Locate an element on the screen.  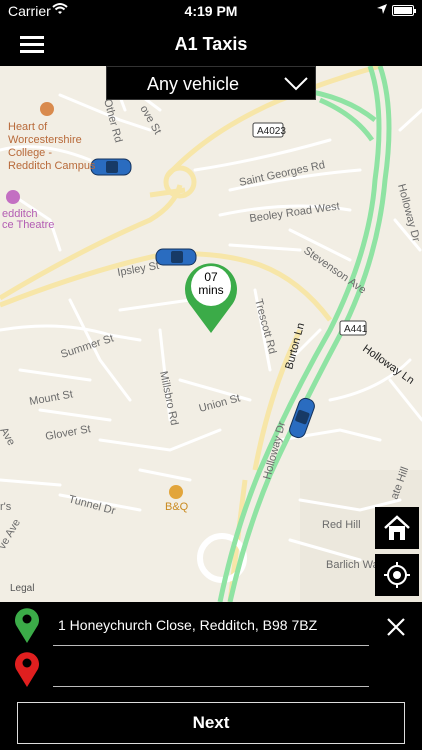
home-button is located at coordinates (397, 528).